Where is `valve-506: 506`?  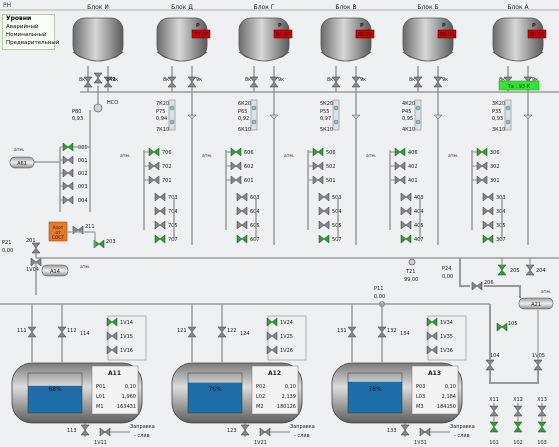 valve-506: 506 is located at coordinates (324, 152).